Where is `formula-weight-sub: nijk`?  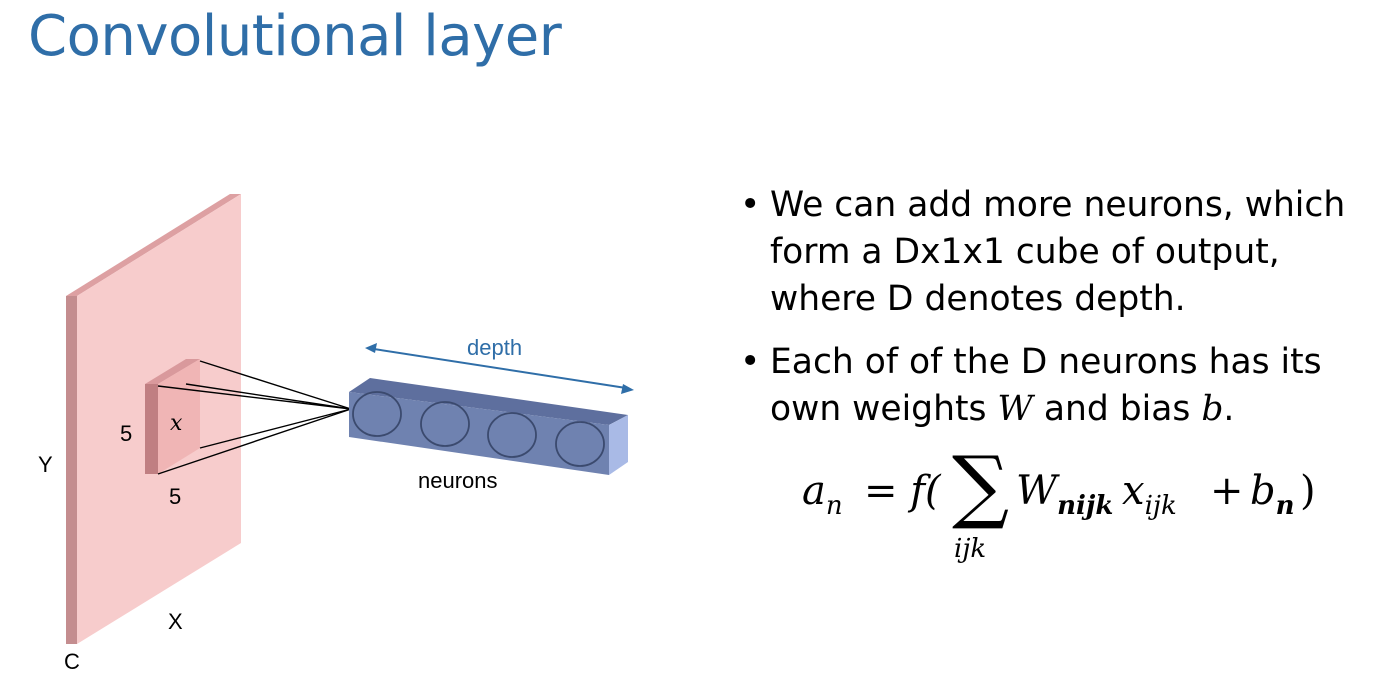
formula-weight-sub: nijk is located at coordinates (1085, 506).